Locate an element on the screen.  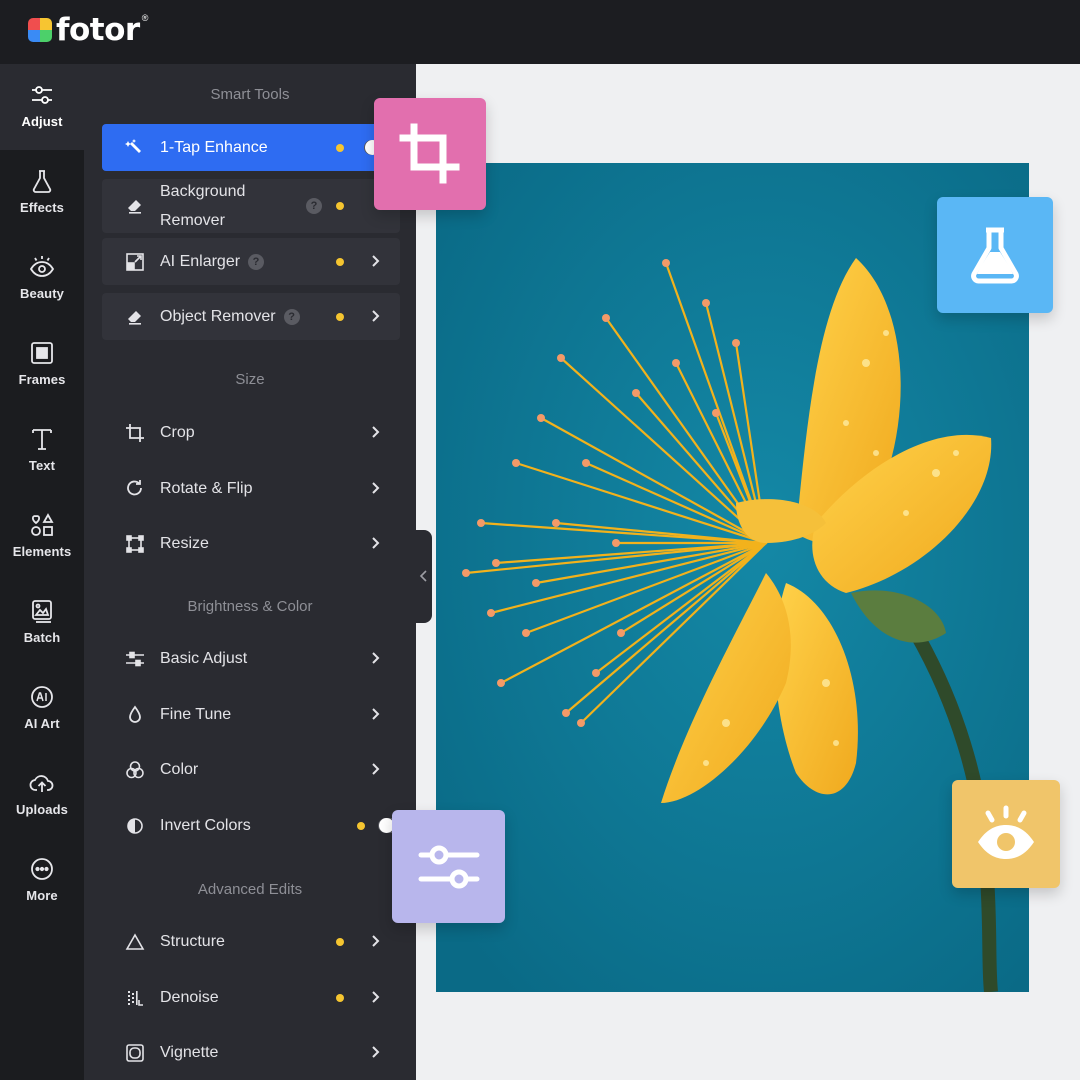
tool-label: Invert Colors is located at coordinates (205, 825).